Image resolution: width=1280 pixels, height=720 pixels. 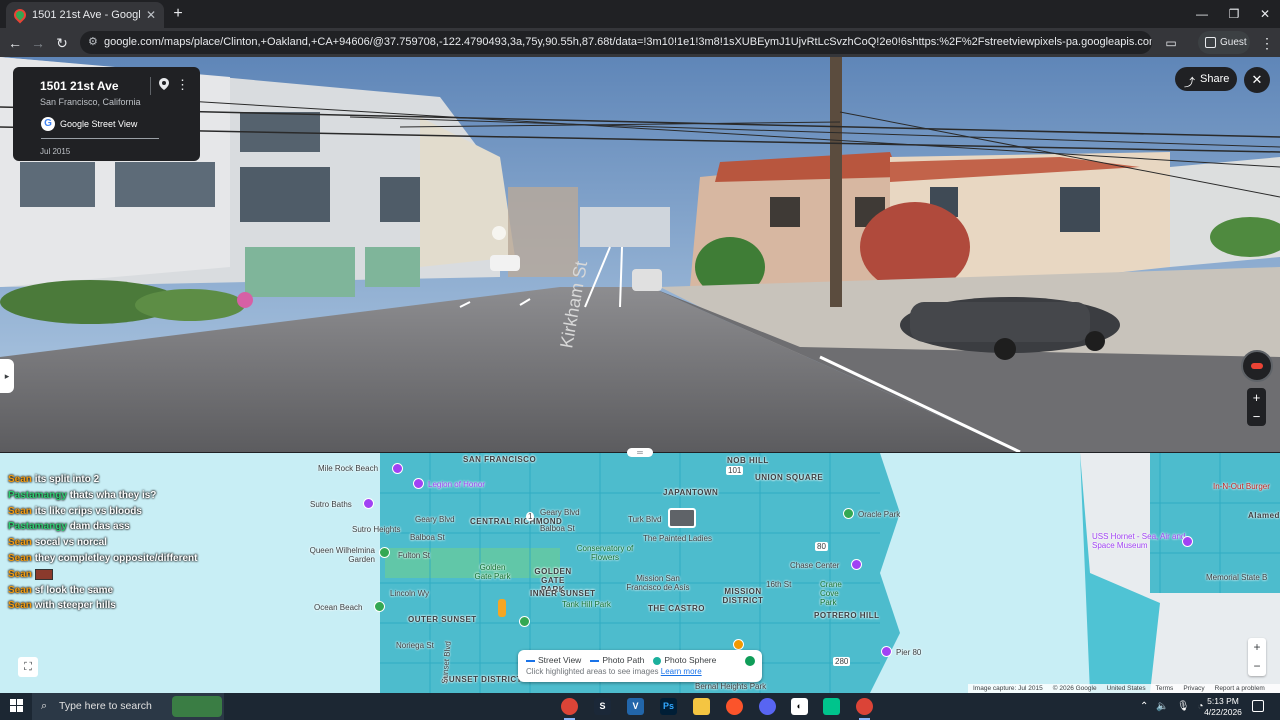 I want to click on close-street-view-button: ✕, so click(x=1257, y=80).